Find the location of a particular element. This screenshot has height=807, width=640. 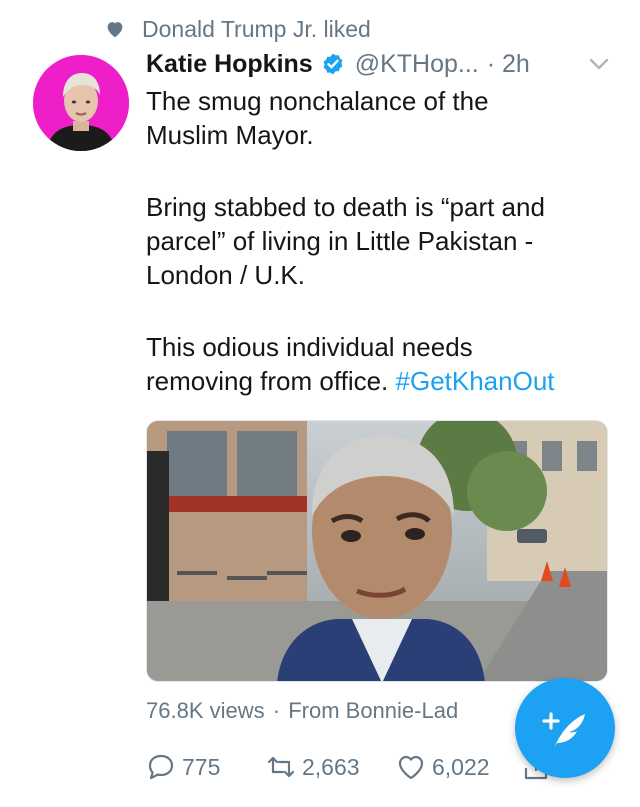

video-source-link: From Bonnie-Lad is located at coordinates (373, 710).